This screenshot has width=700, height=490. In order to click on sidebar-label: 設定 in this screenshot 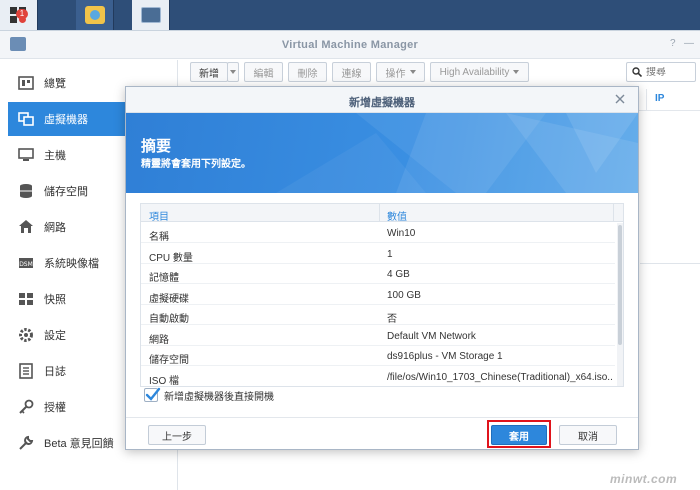, I will do `click(55, 336)`.